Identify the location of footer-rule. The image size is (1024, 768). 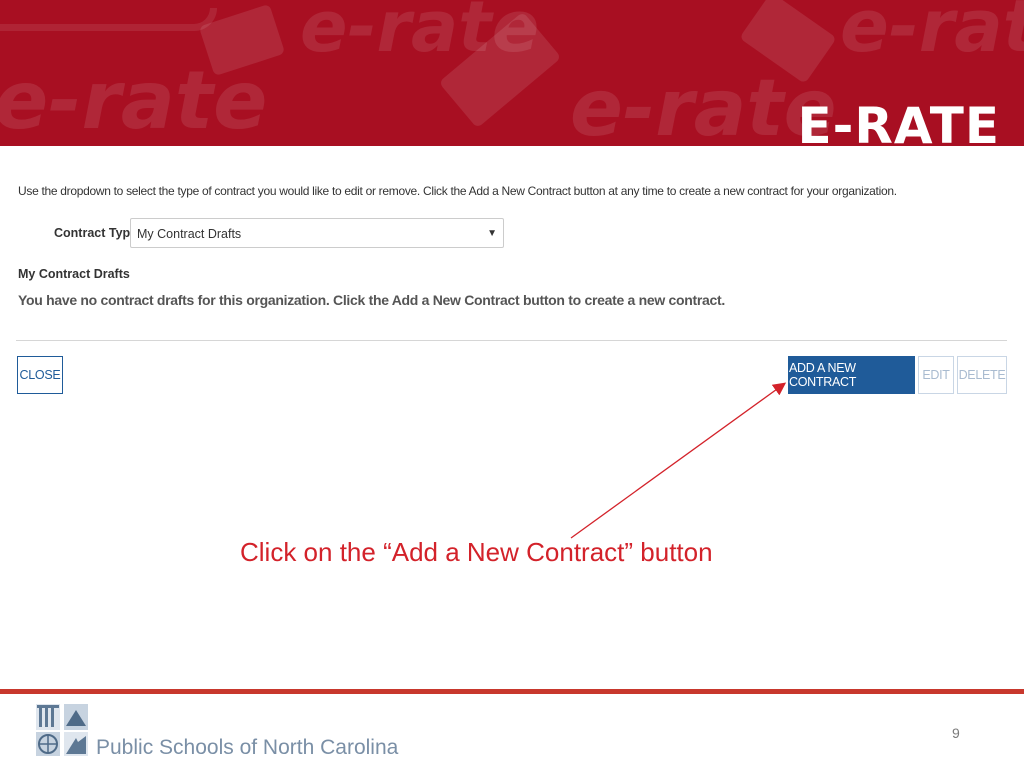
(512, 691).